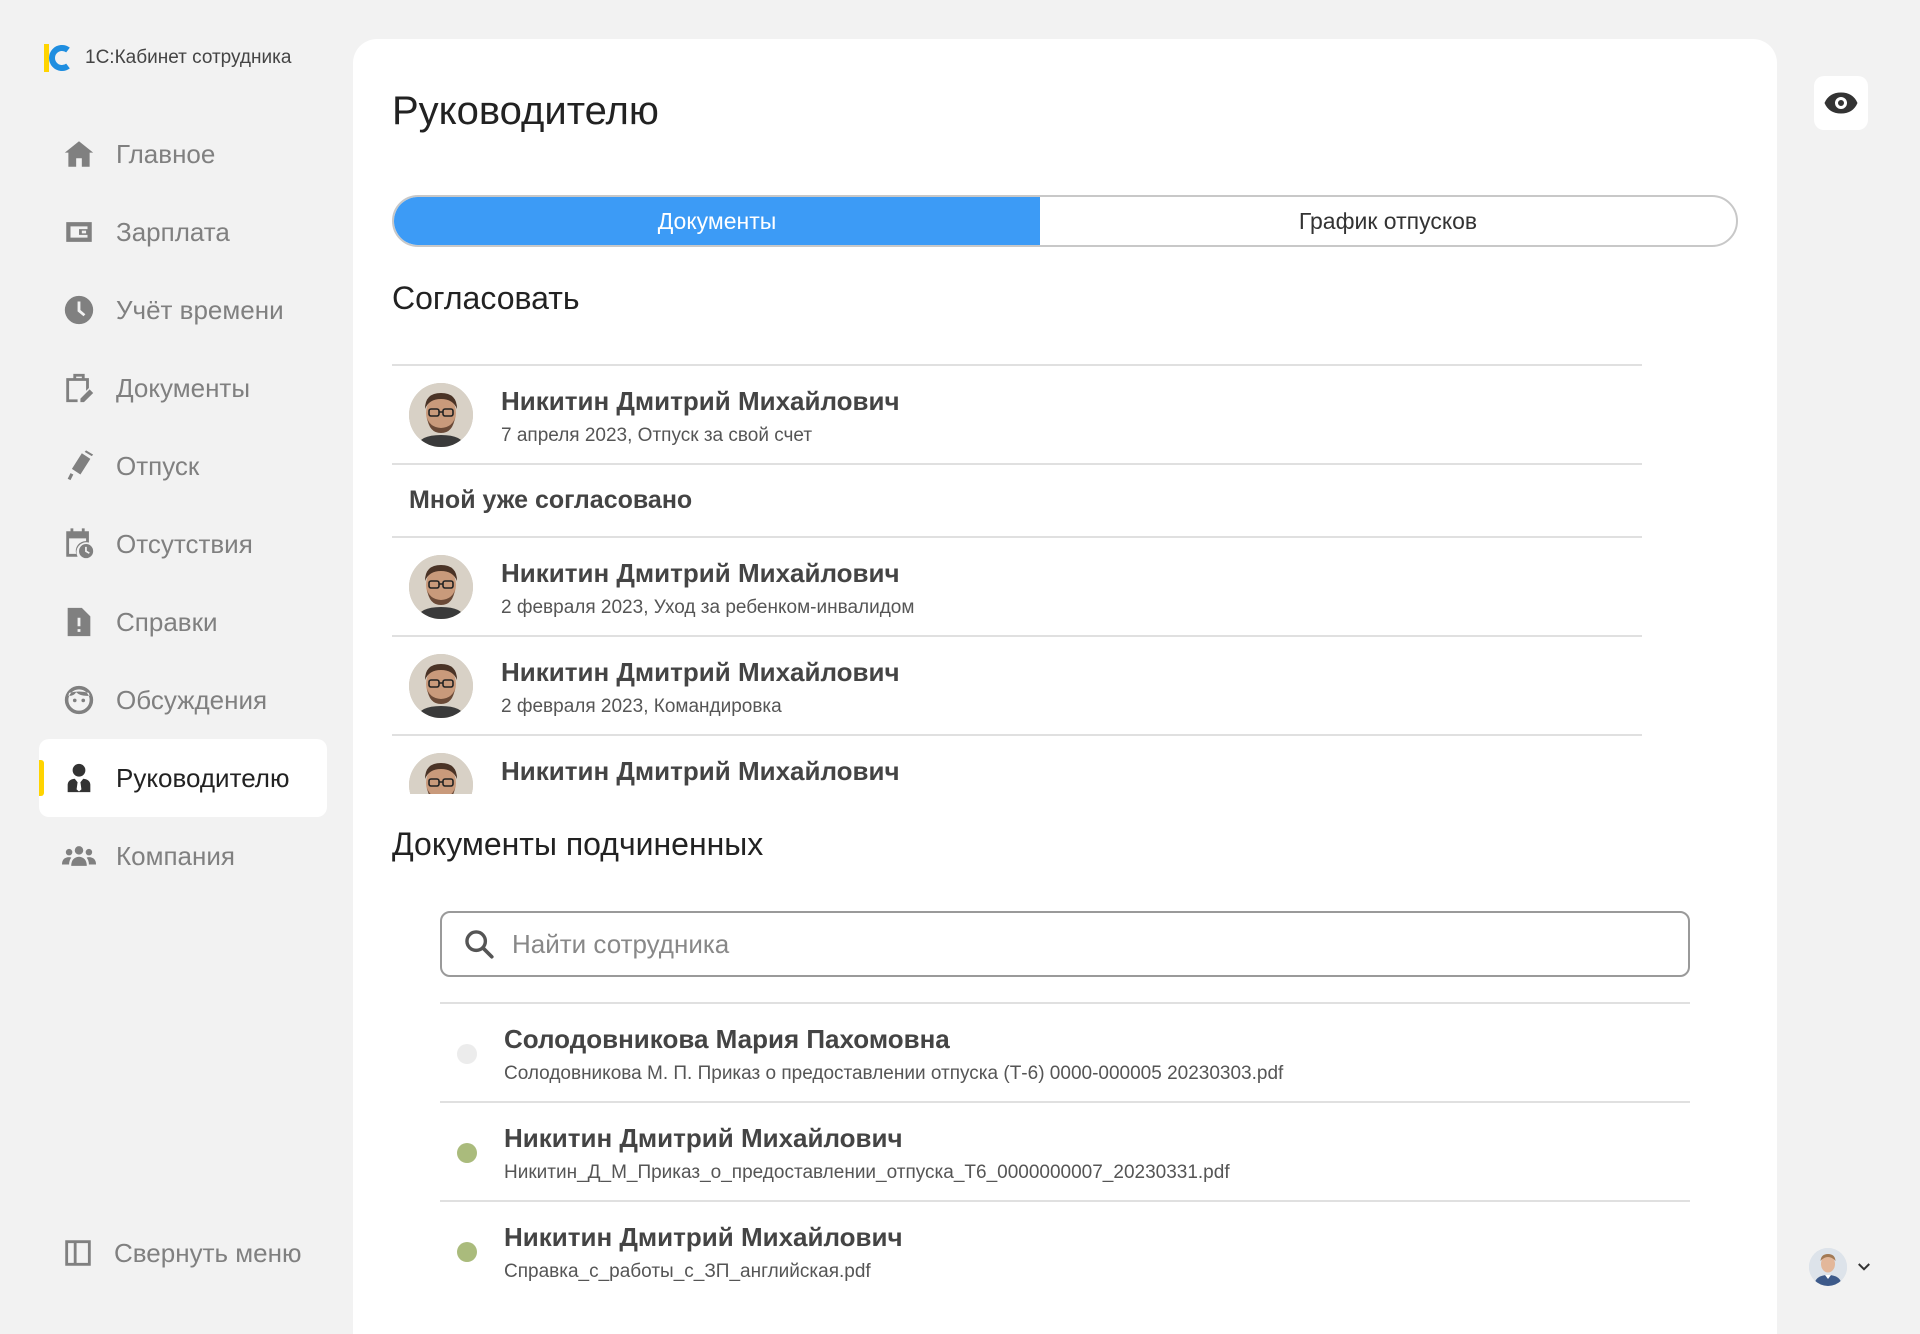 The image size is (1920, 1334). What do you see at coordinates (687, 1271) in the screenshot?
I see `document-filename: Справка_с_работы_с_ЗП_английская.pdf` at bounding box center [687, 1271].